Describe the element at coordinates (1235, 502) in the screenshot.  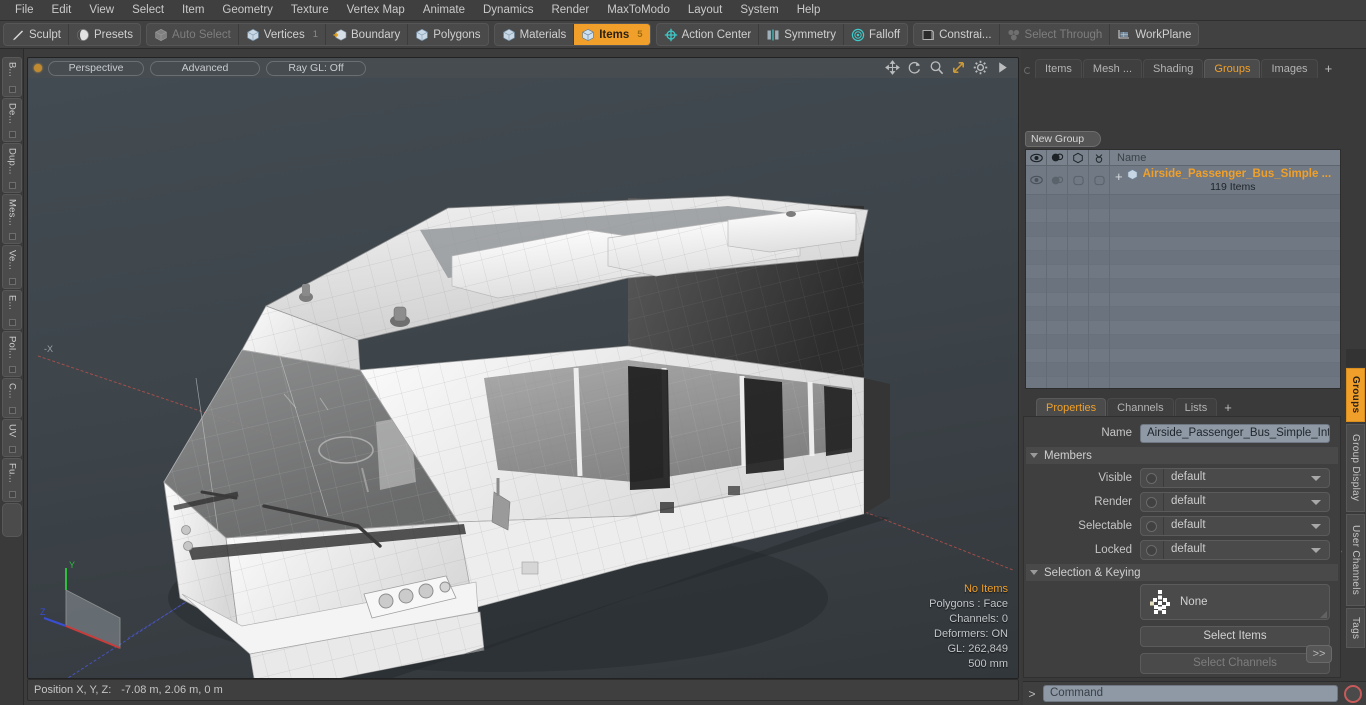
I see `render-dropdown: default` at that location.